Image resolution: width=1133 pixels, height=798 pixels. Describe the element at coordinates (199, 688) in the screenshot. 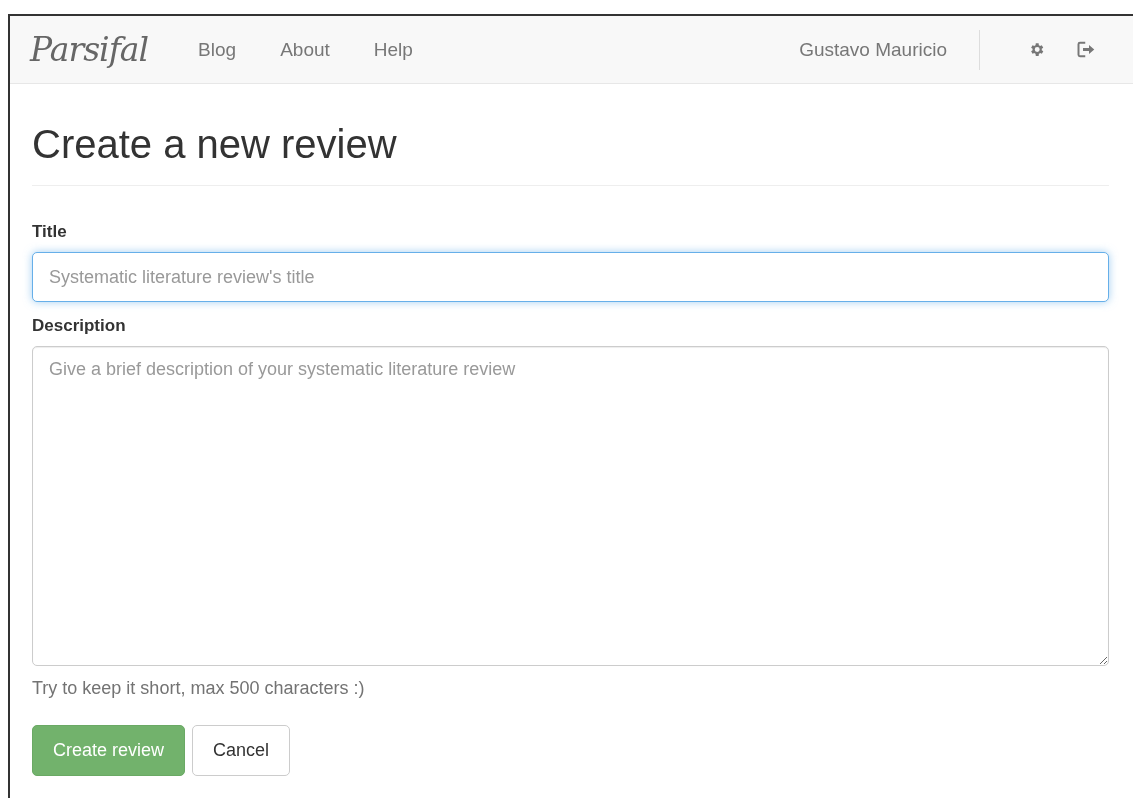

I see `help-text: Try to keep it short, max 500 characters :)` at that location.